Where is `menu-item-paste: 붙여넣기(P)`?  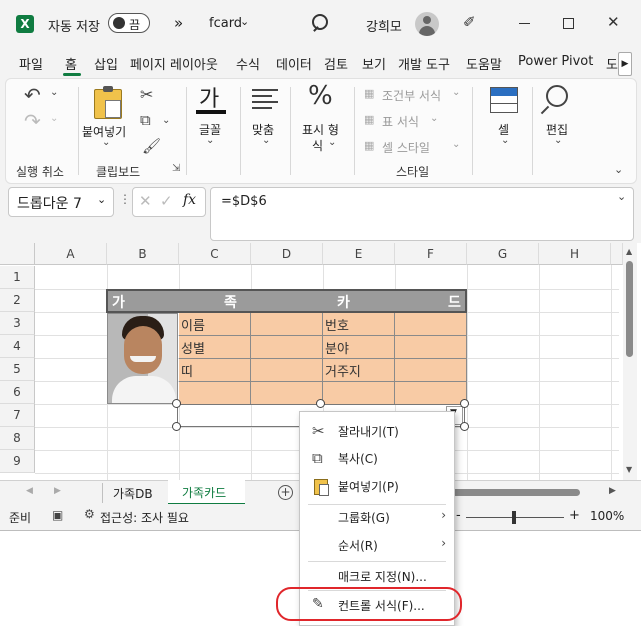
menu-item-paste: 붙여넣기(P) is located at coordinates (377, 486).